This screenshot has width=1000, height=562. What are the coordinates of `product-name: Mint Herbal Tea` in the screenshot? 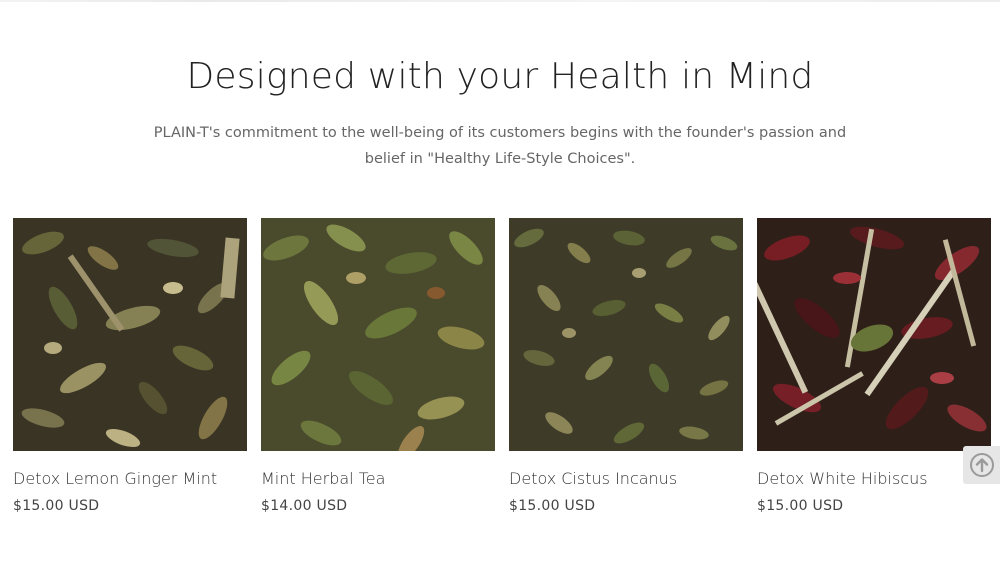 It's located at (378, 478).